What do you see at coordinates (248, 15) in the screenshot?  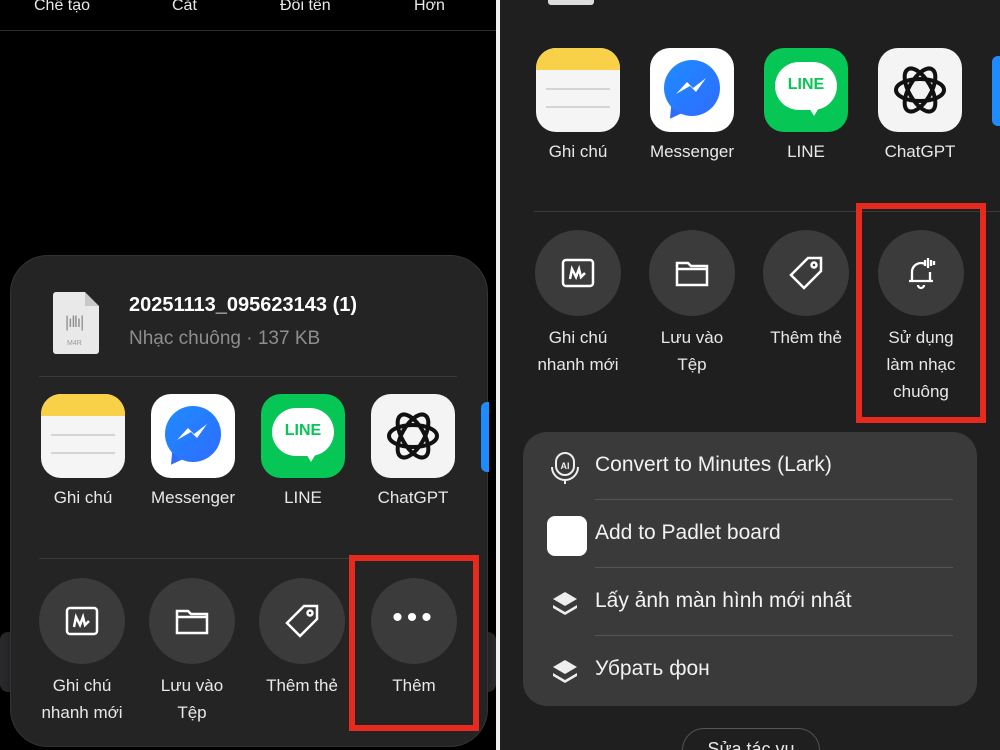 I see `file-toolbar: Chế tạo Cắt Đổi tên Hơn` at bounding box center [248, 15].